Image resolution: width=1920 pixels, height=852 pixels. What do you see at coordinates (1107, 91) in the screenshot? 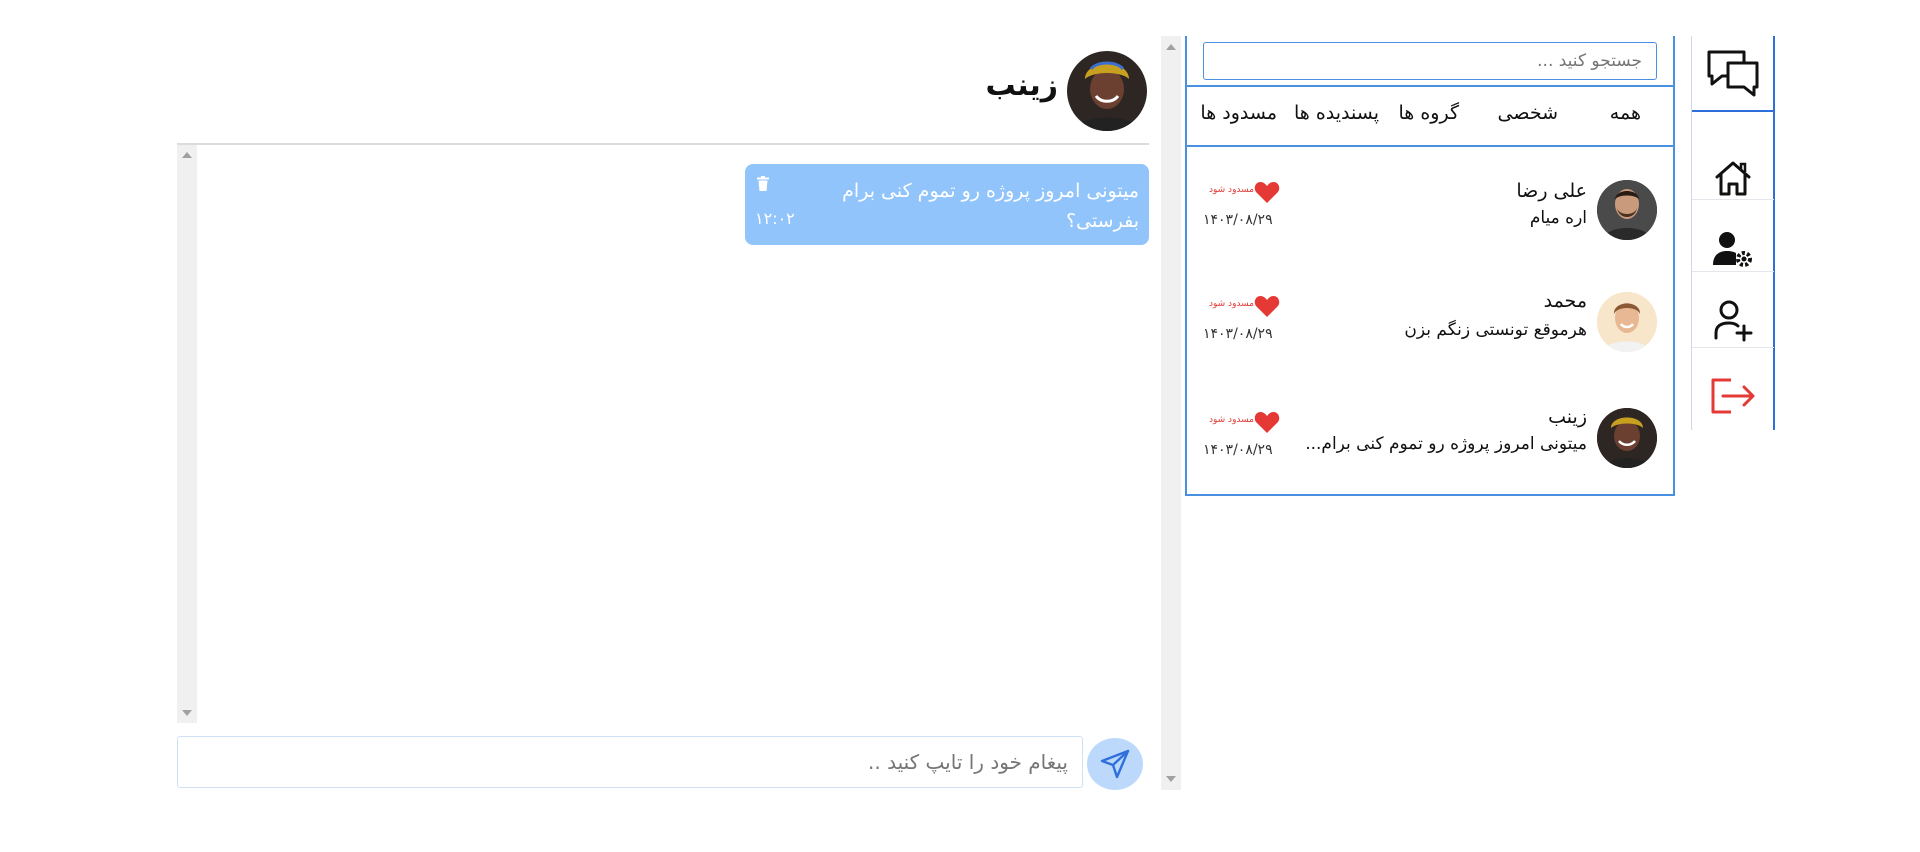
I see `chat-avatar` at bounding box center [1107, 91].